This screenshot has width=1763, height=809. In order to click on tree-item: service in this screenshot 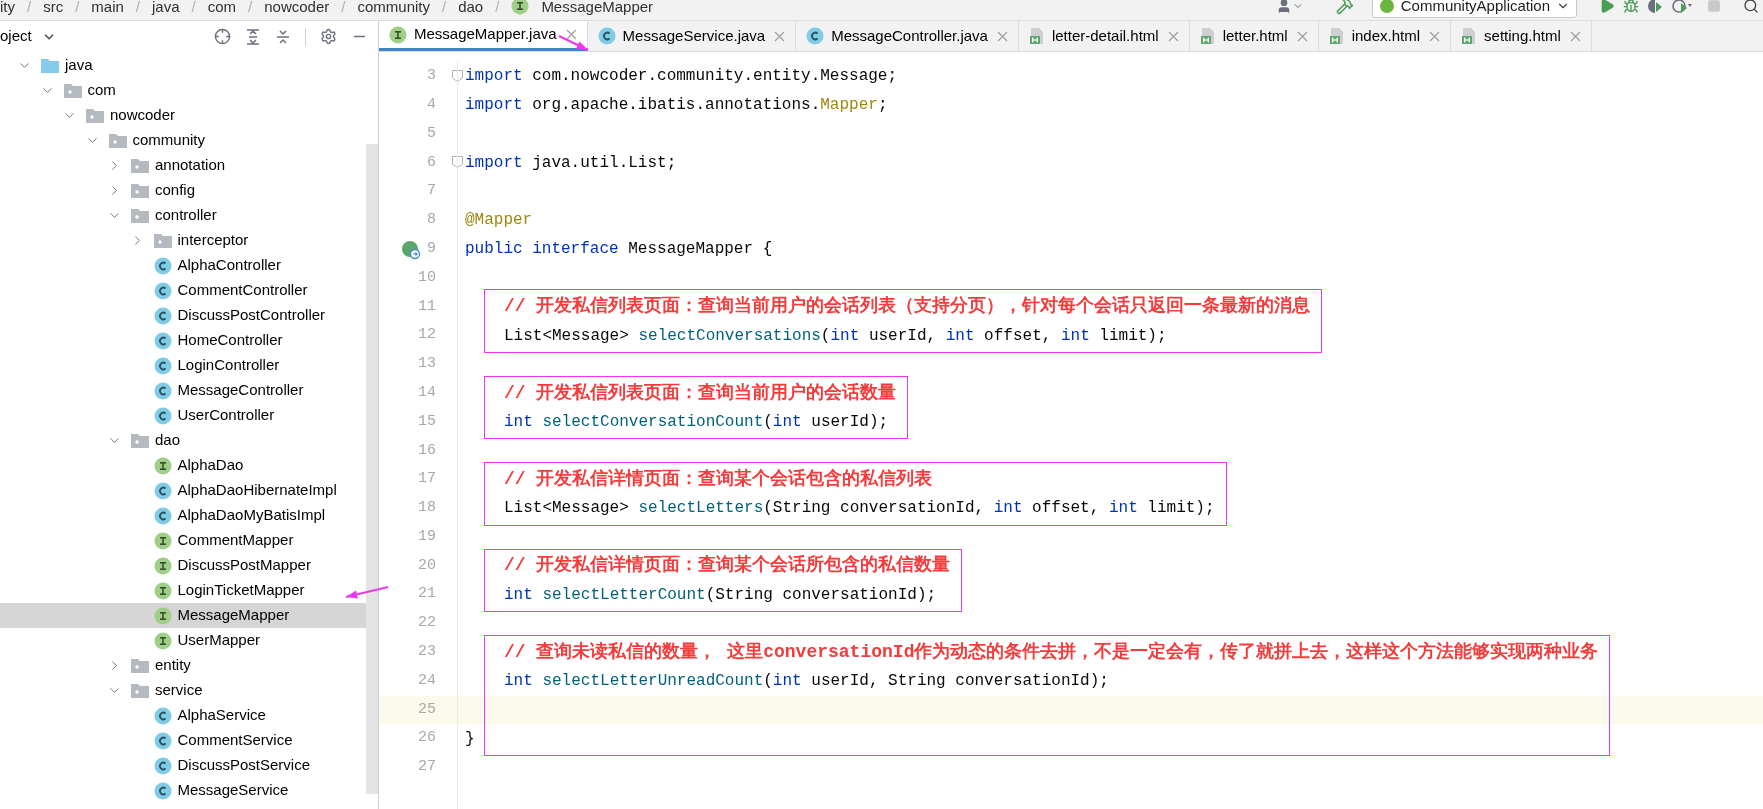, I will do `click(183, 690)`.